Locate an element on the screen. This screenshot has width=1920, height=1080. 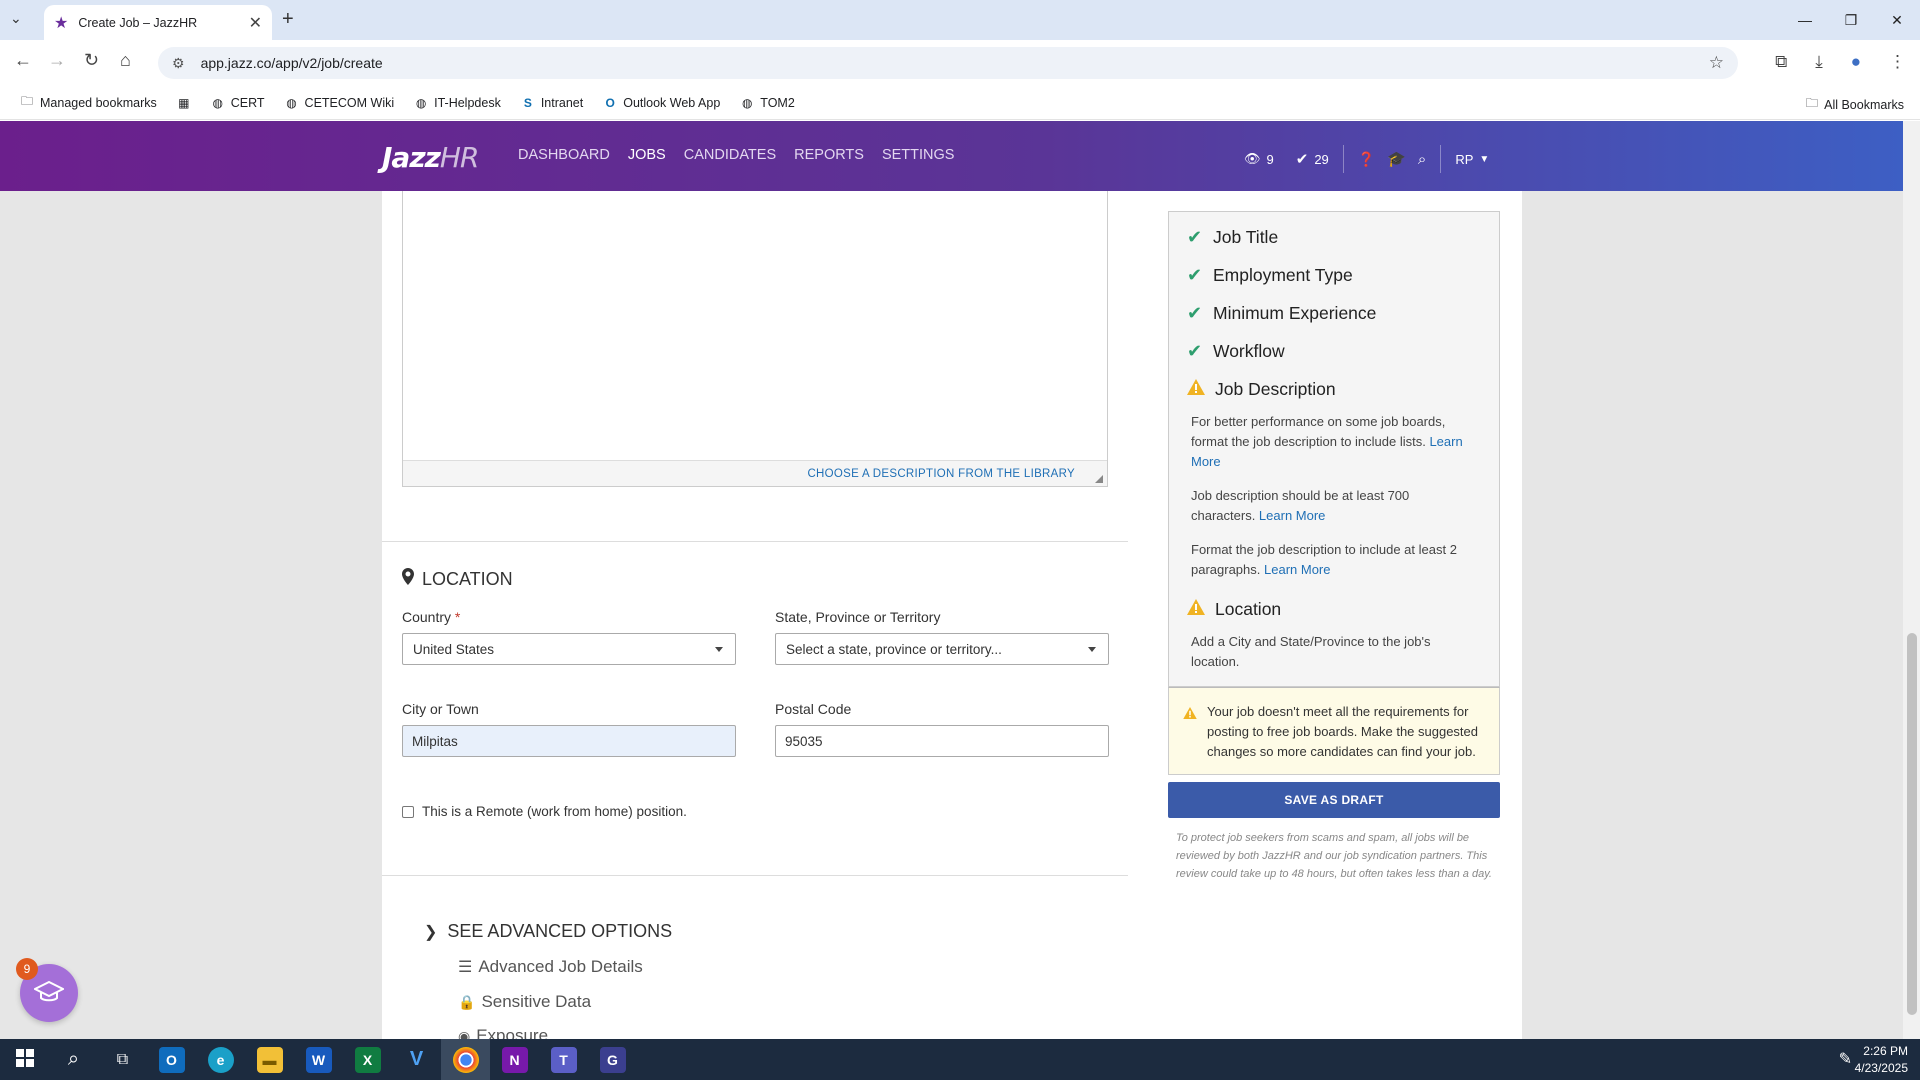
location-heading: LOCATION is located at coordinates (457, 579).